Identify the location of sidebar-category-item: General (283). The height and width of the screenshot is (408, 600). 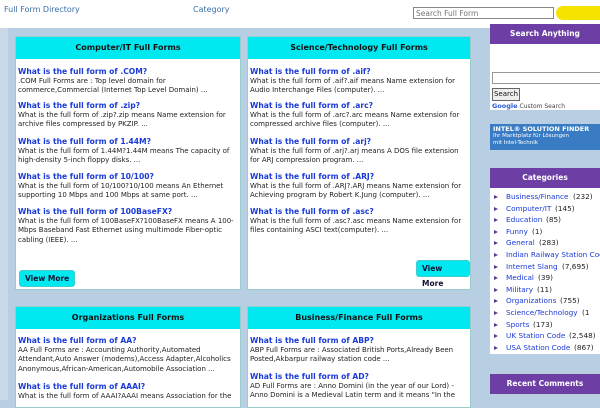
(545, 244).